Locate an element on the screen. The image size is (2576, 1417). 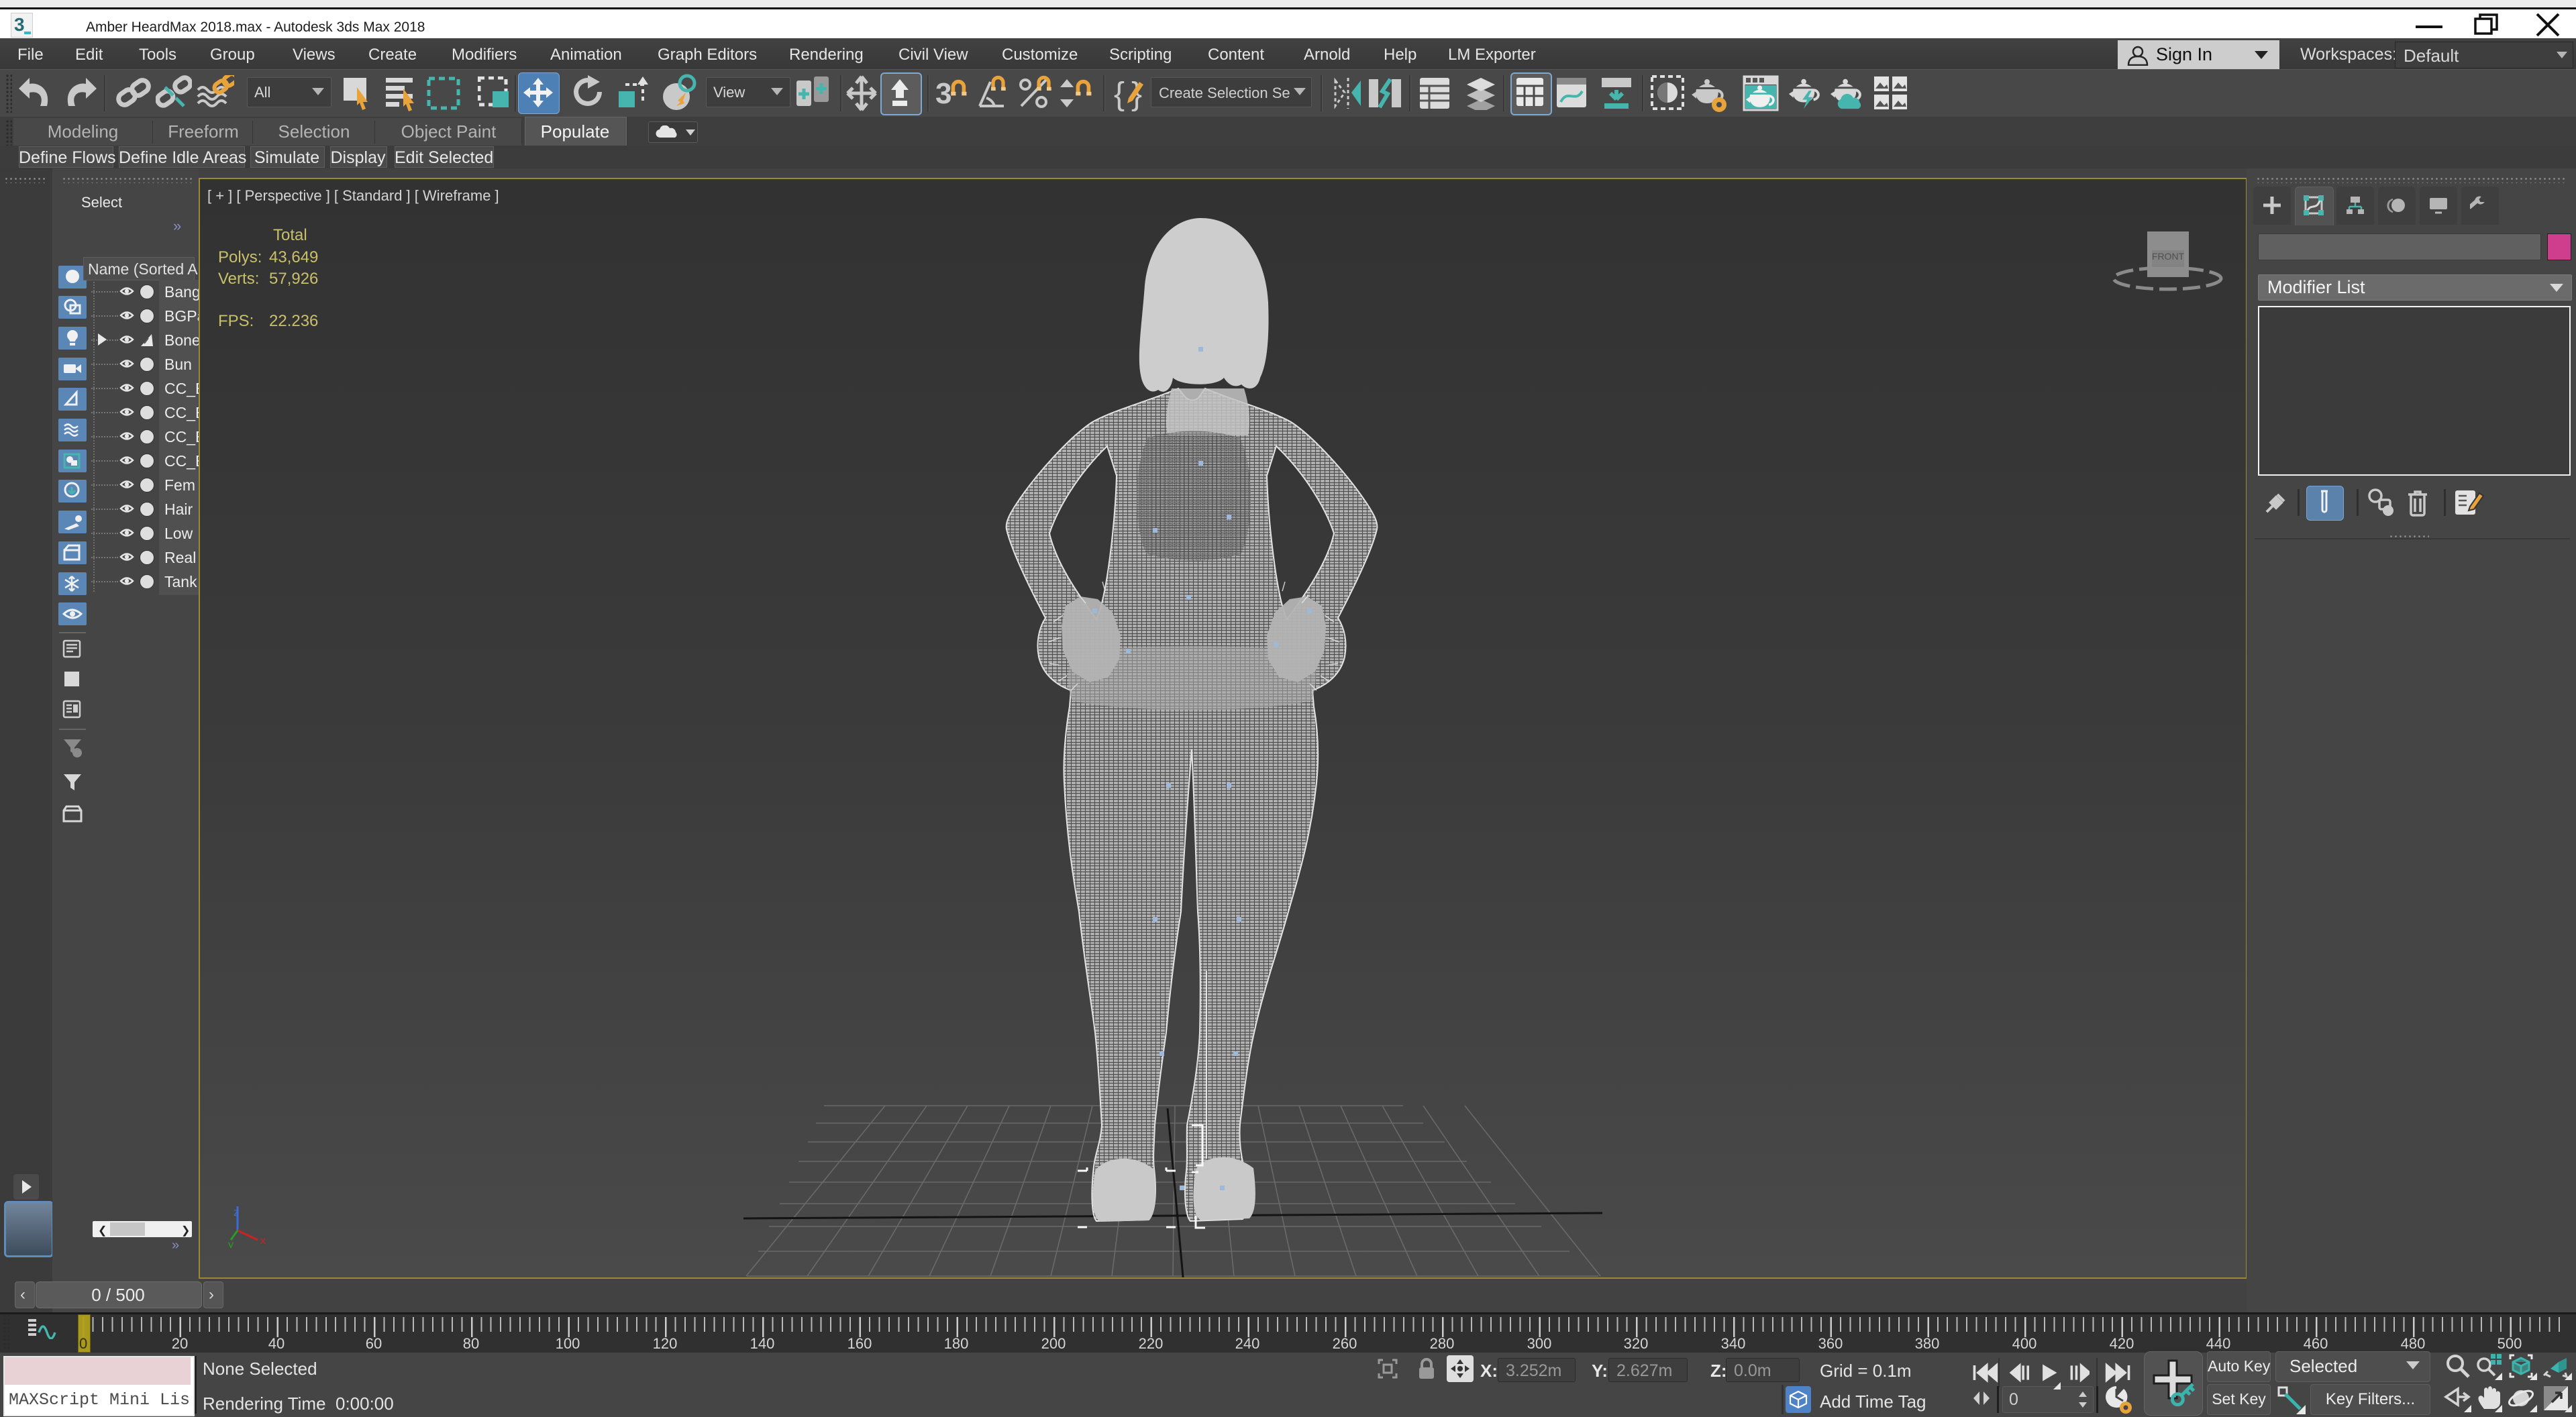
svg-text: z is located at coordinates (236, 1212).